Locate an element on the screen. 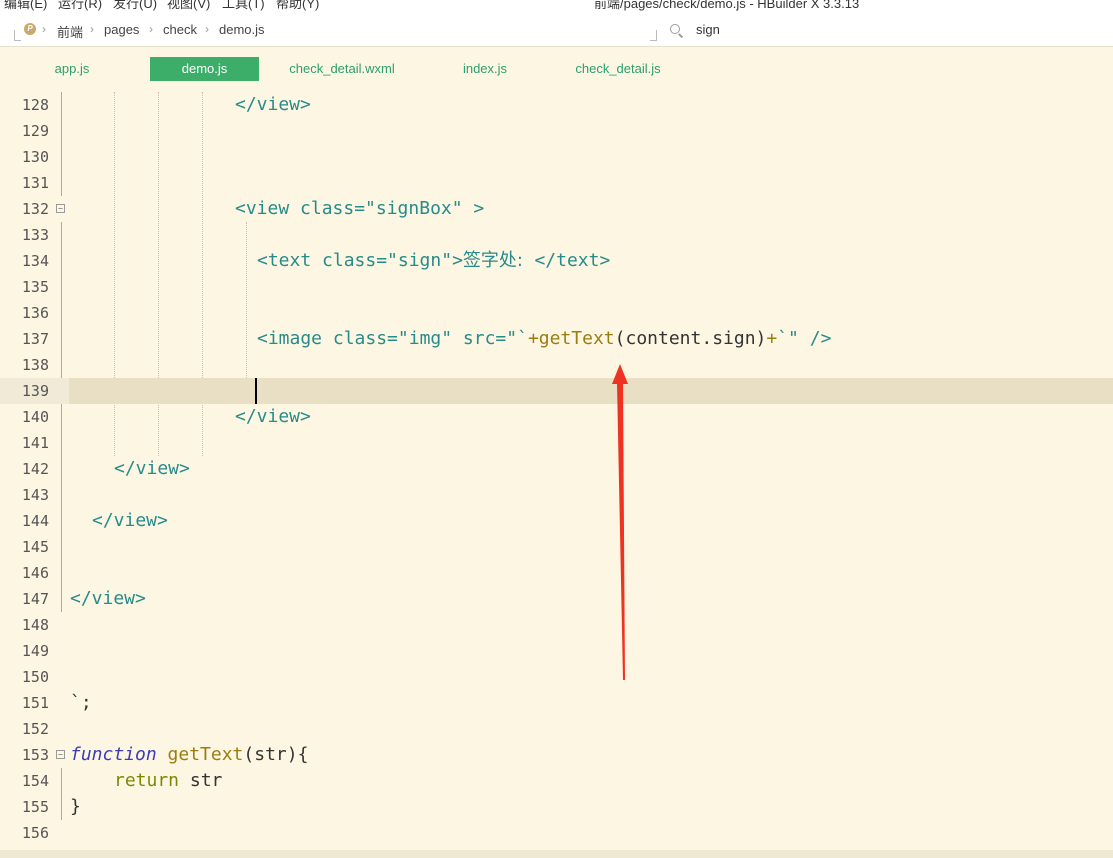  line-number: 156 is located at coordinates (35, 833).